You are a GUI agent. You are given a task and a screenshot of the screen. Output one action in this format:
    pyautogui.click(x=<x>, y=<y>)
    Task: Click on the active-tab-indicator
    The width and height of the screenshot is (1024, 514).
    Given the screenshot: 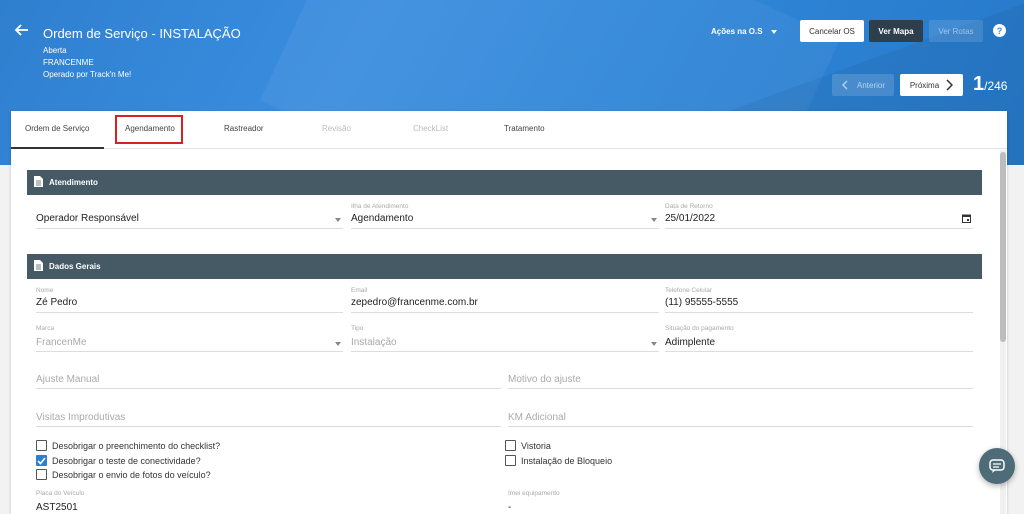 What is the action you would take?
    pyautogui.click(x=57, y=148)
    